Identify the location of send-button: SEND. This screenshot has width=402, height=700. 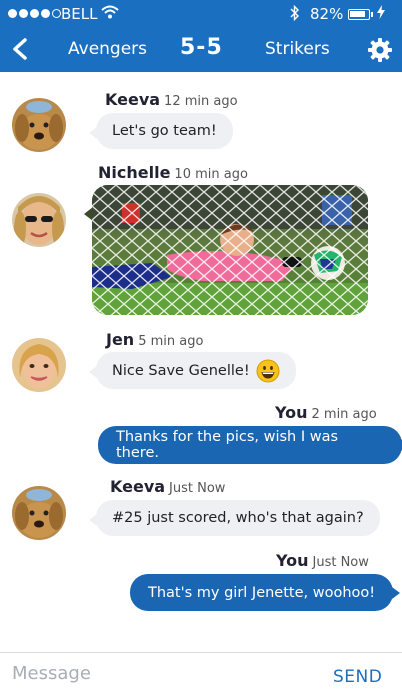
(357, 677).